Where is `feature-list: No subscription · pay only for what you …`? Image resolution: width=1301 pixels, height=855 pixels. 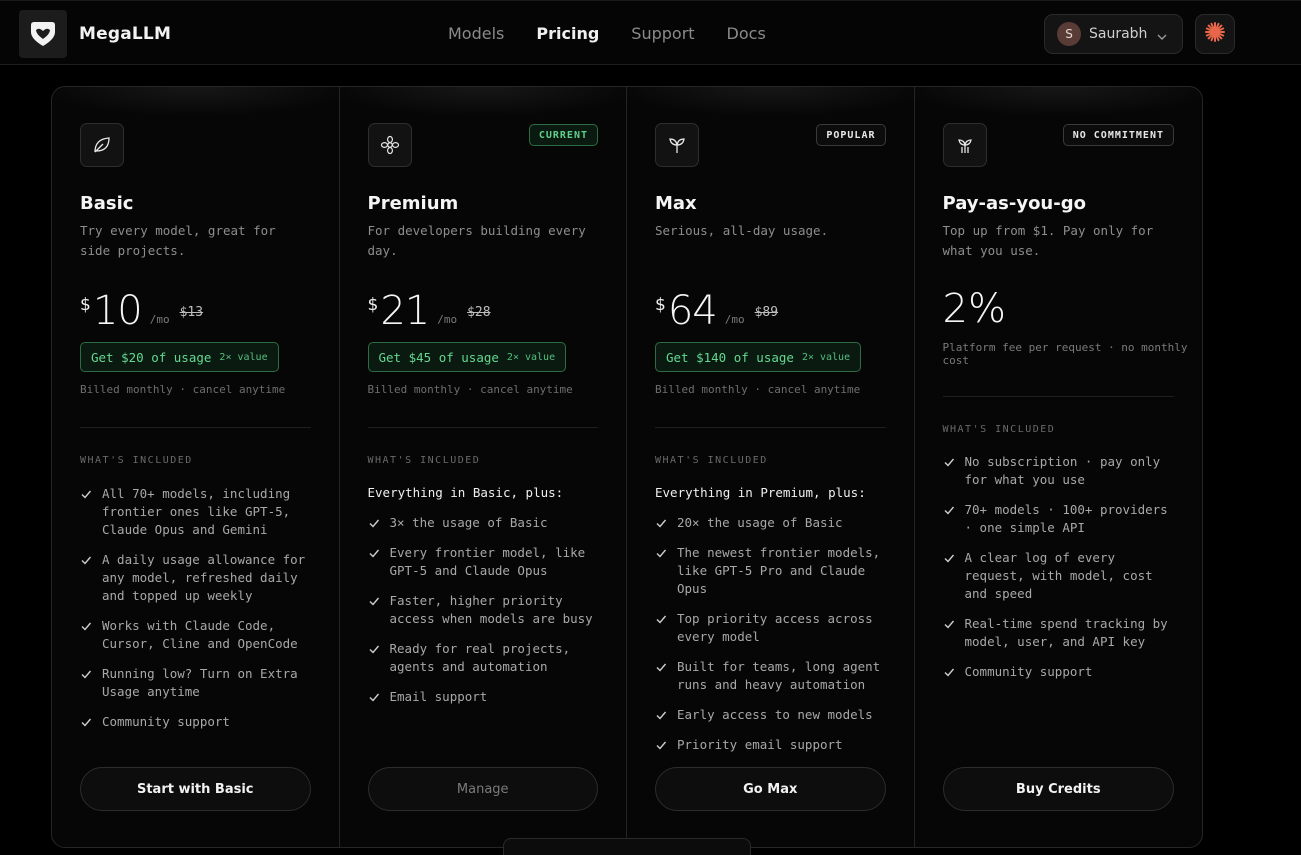 feature-list: No subscription · pay only for what you … is located at coordinates (1061, 573).